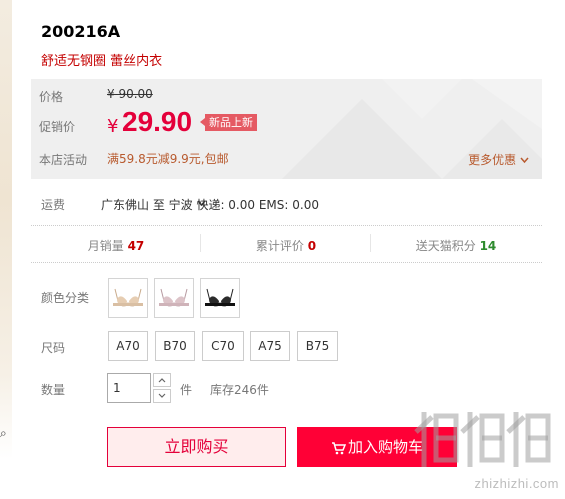  I want to click on reviews: 累计评价 0, so click(286, 245).